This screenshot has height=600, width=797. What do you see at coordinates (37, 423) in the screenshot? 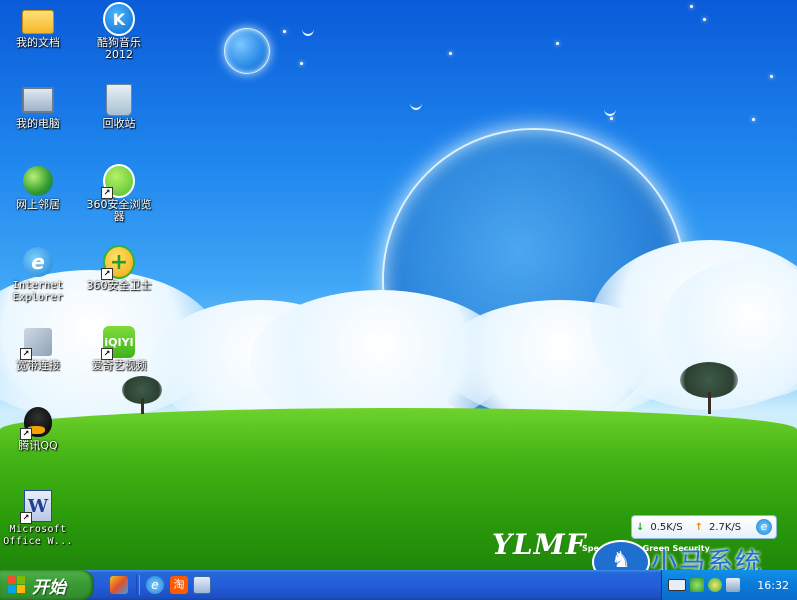
I see `qq-penguin-icon: ↗` at bounding box center [37, 423].